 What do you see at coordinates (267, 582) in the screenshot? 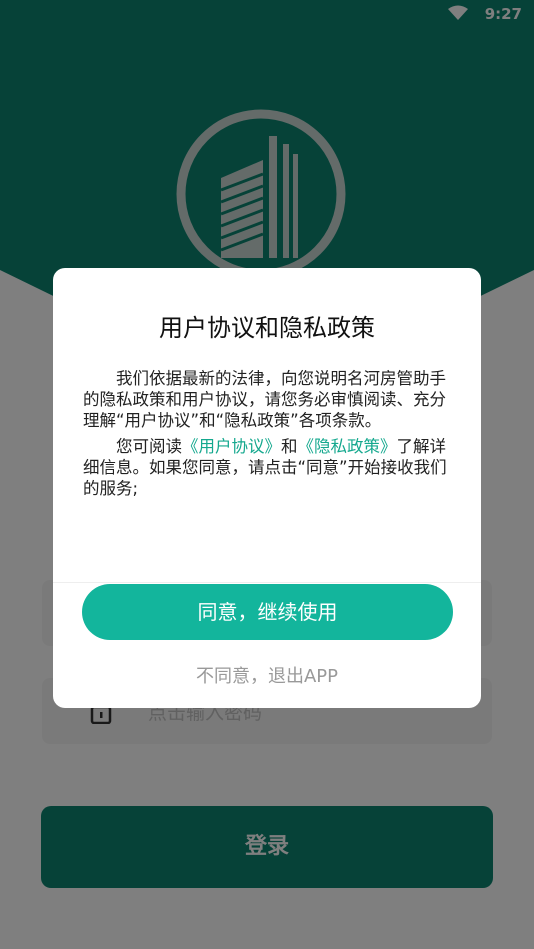
I see `dialog-divider` at bounding box center [267, 582].